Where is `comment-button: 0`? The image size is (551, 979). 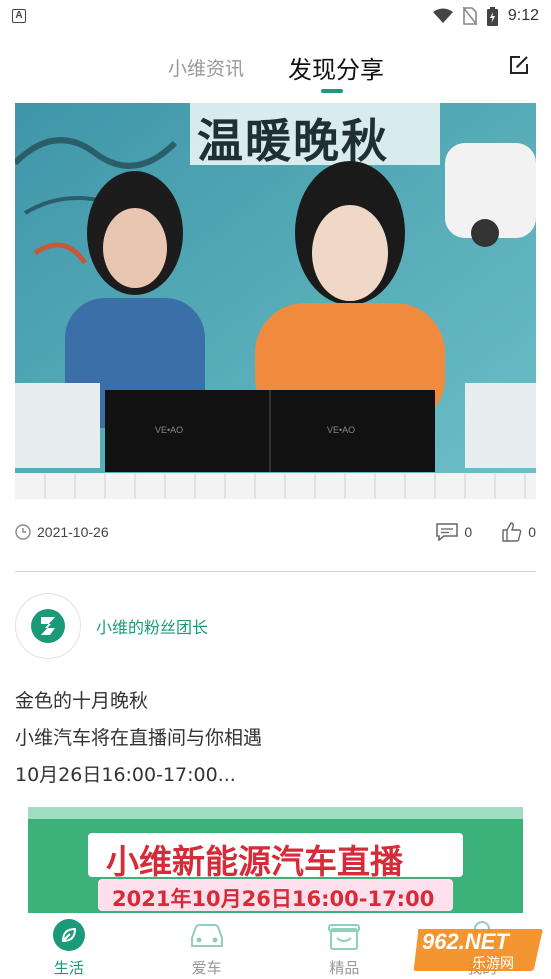
comment-button: 0 is located at coordinates (454, 532).